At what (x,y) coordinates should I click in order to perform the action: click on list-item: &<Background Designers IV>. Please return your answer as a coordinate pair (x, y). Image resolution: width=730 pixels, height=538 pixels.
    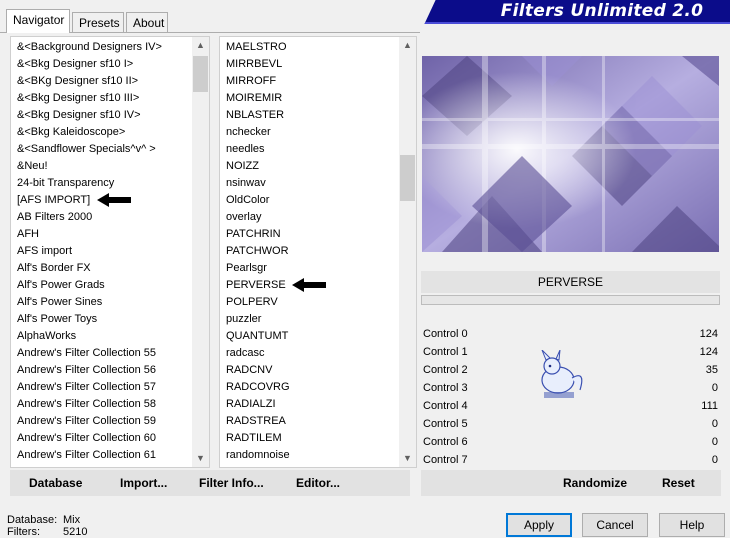
    Looking at the image, I should click on (110, 47).